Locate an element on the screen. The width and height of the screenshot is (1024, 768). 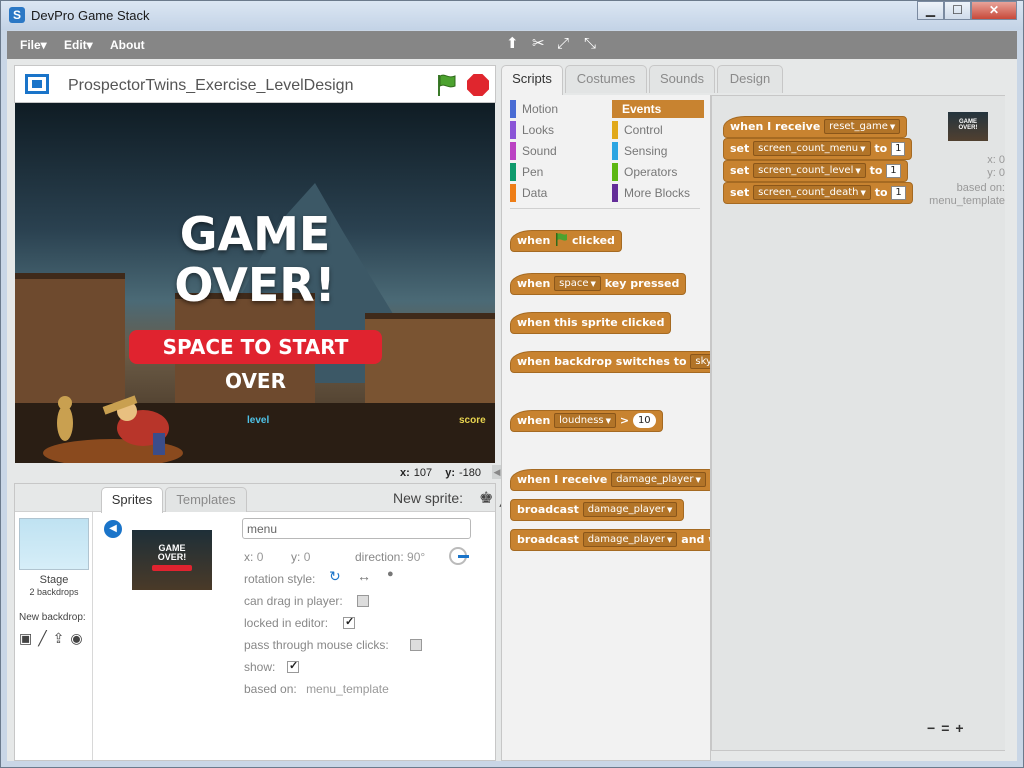
direction-dial is located at coordinates (459, 556).